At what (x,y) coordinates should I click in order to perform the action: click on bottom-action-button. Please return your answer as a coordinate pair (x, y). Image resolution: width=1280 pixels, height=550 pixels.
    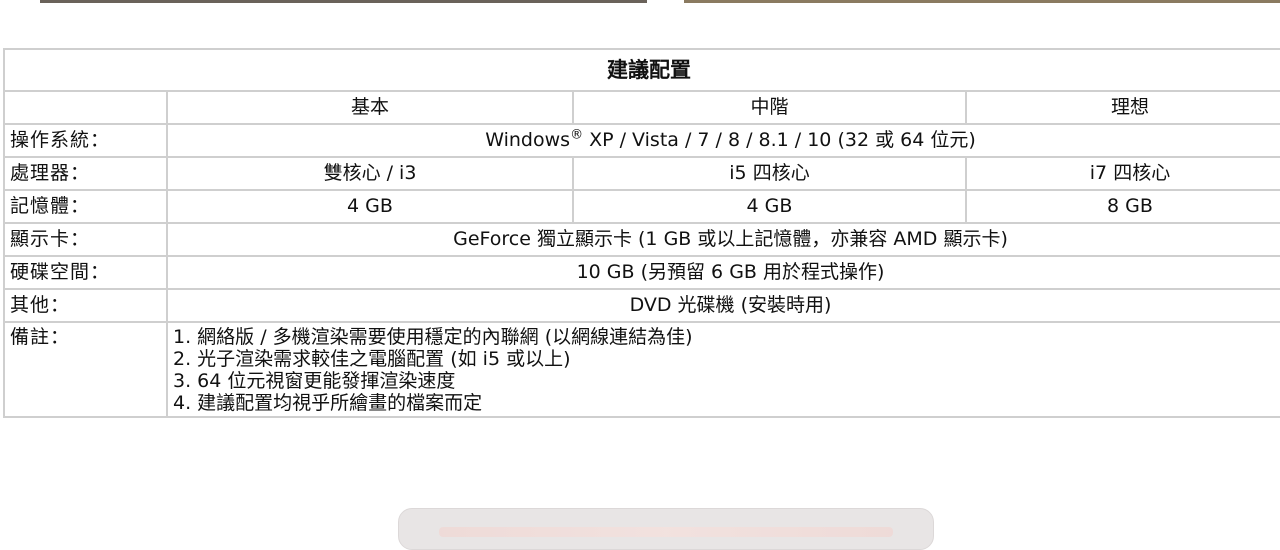
    Looking at the image, I should click on (666, 529).